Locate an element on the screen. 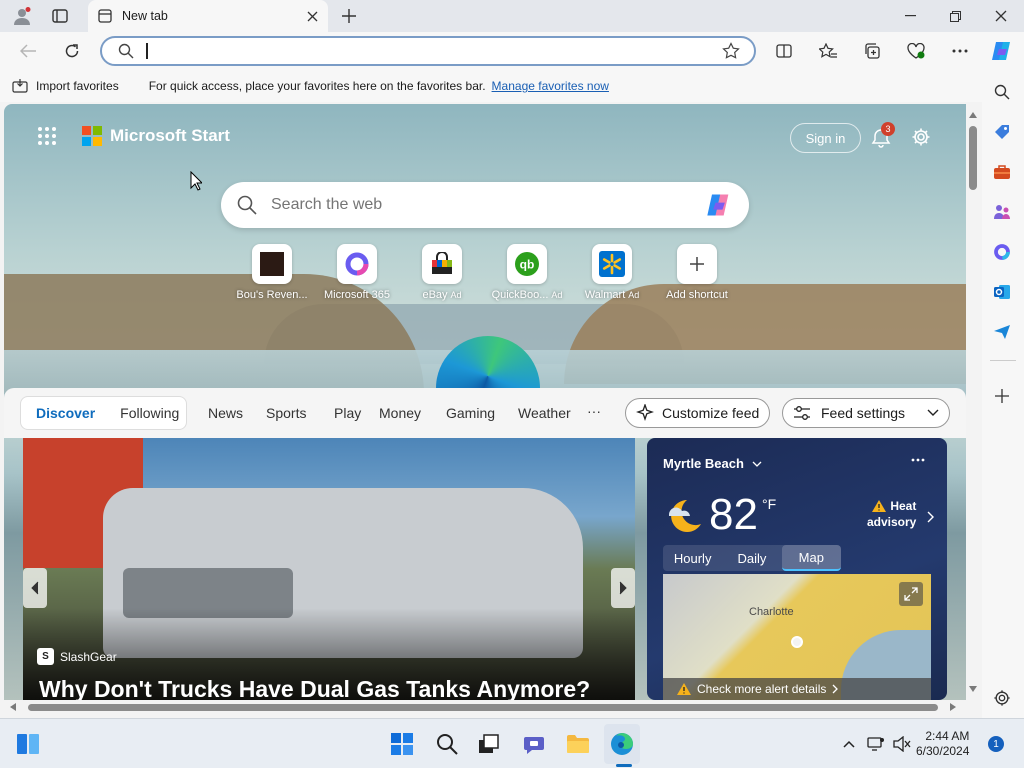  favorites-icon is located at coordinates (828, 51).